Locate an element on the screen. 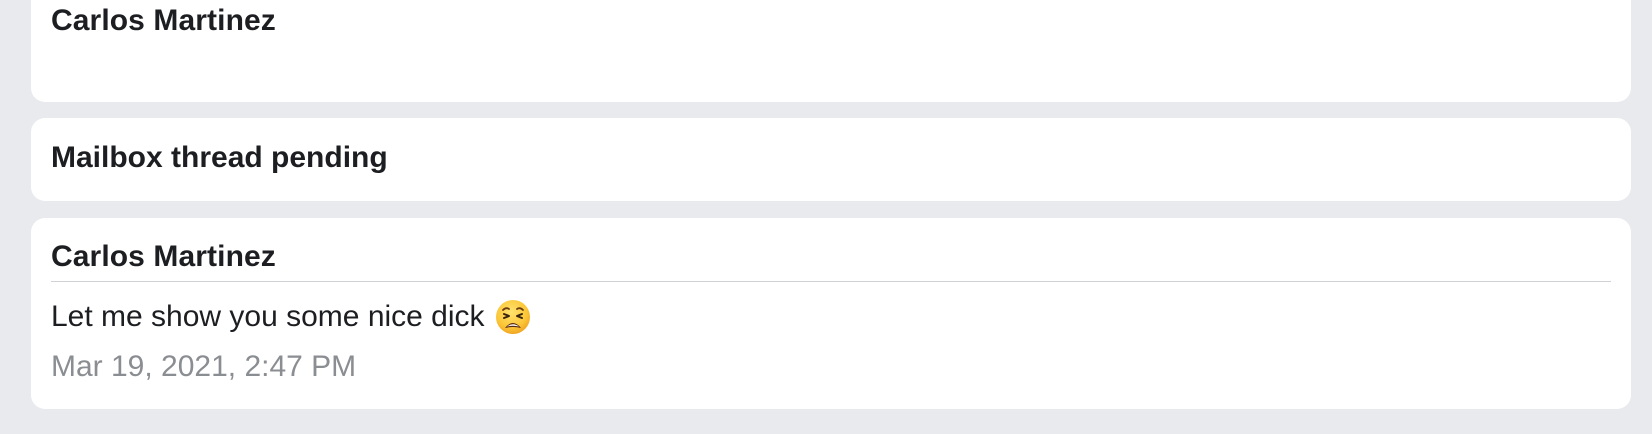  message-body: Let me show you some nice dick is located at coordinates (291, 317).